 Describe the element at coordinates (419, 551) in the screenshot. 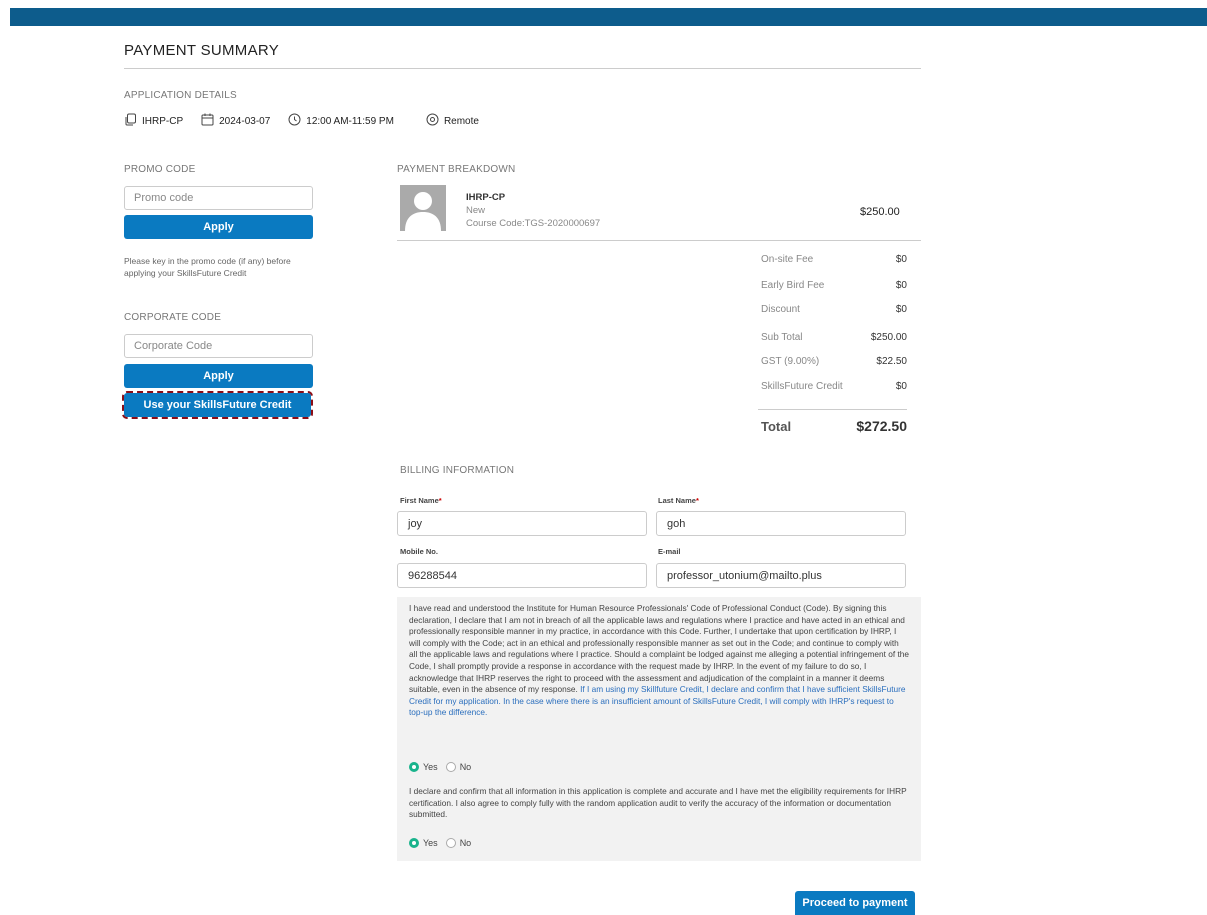

I see `mobile-label: Mobile No.` at that location.